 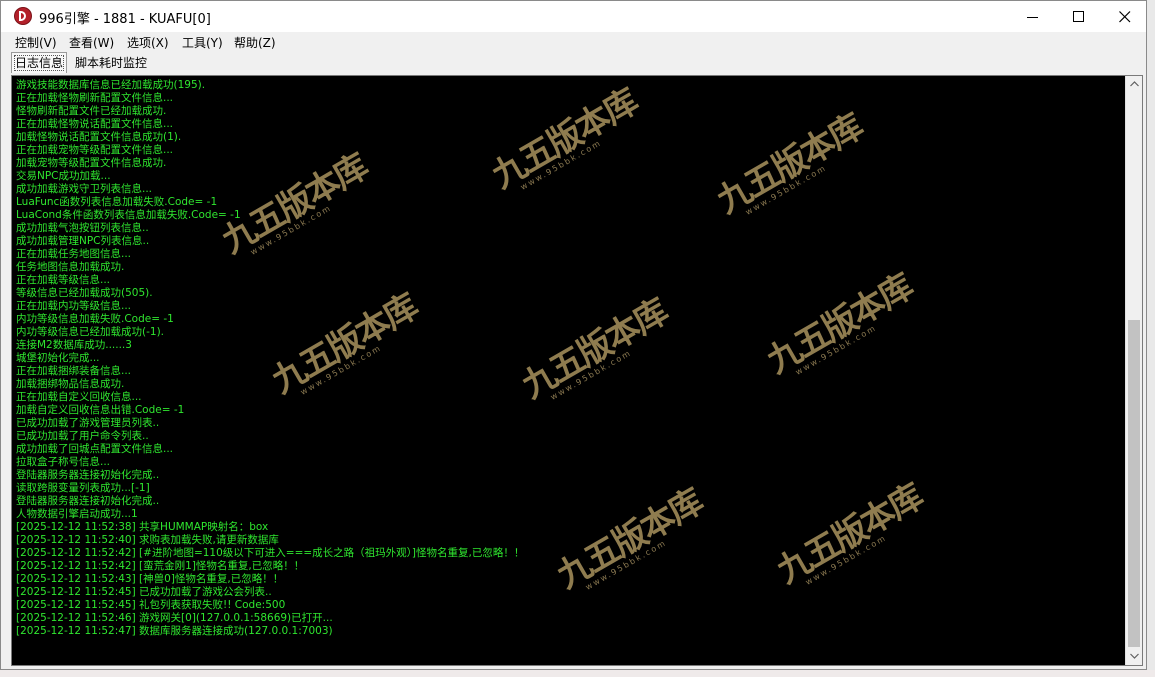 What do you see at coordinates (147, 540) in the screenshot?
I see `log-line: [2025-12-12 11:52:40] 求购表加载失败,请更新数据库` at bounding box center [147, 540].